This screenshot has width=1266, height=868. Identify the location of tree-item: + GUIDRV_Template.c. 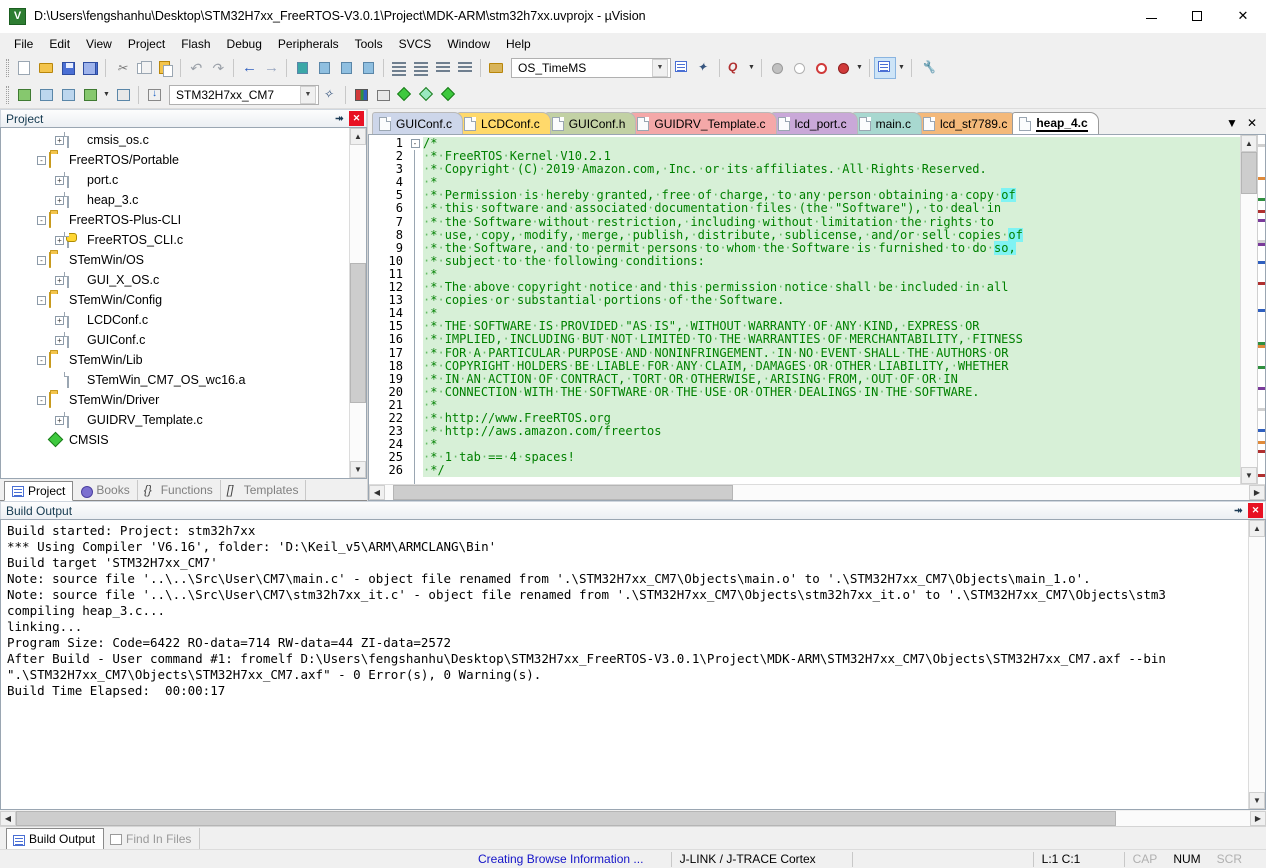
(175, 420).